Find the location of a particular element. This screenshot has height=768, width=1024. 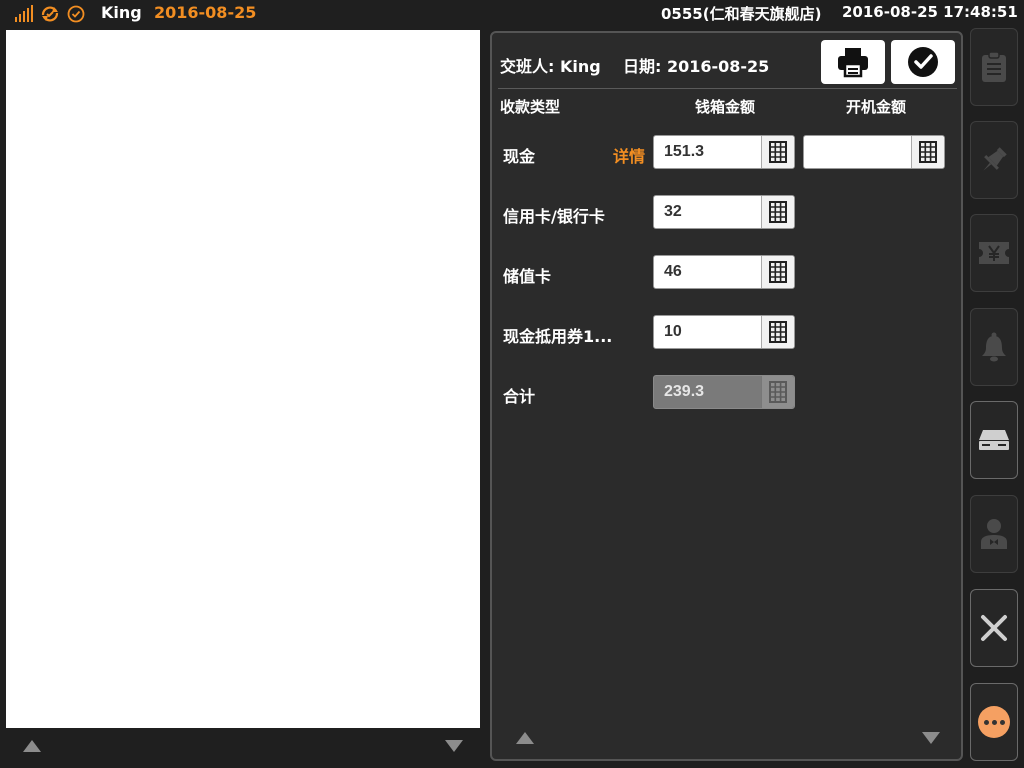

cash-voucher-drawer-amount-field: 10 is located at coordinates (724, 332).